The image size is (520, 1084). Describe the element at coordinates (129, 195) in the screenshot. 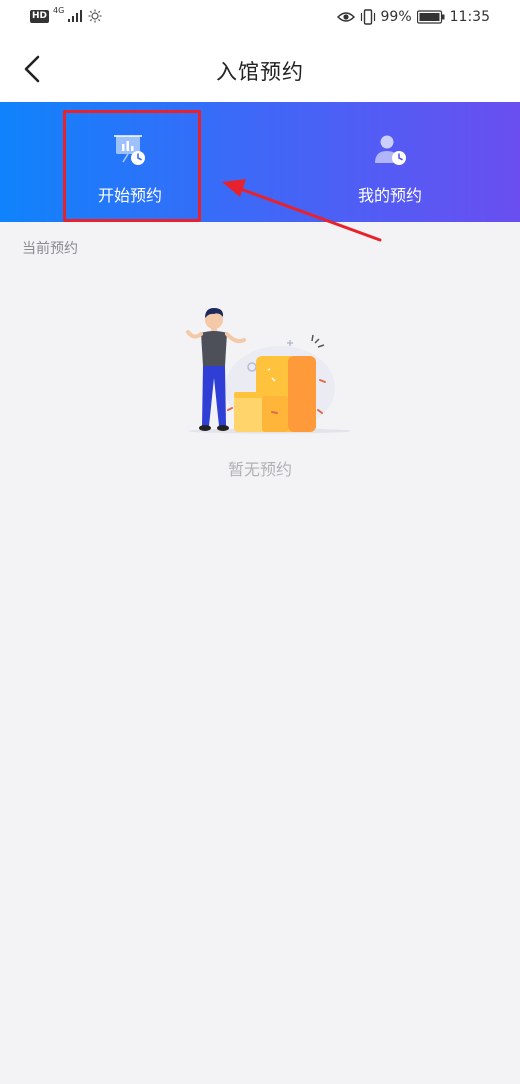

I see `start-reservation-label: 开始预约` at that location.